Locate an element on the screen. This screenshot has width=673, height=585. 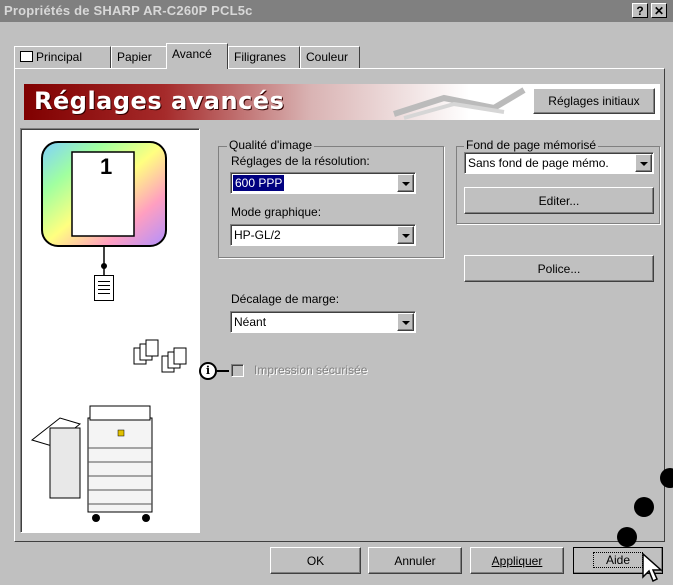
help-question-icon: ? is located at coordinates (640, 10).